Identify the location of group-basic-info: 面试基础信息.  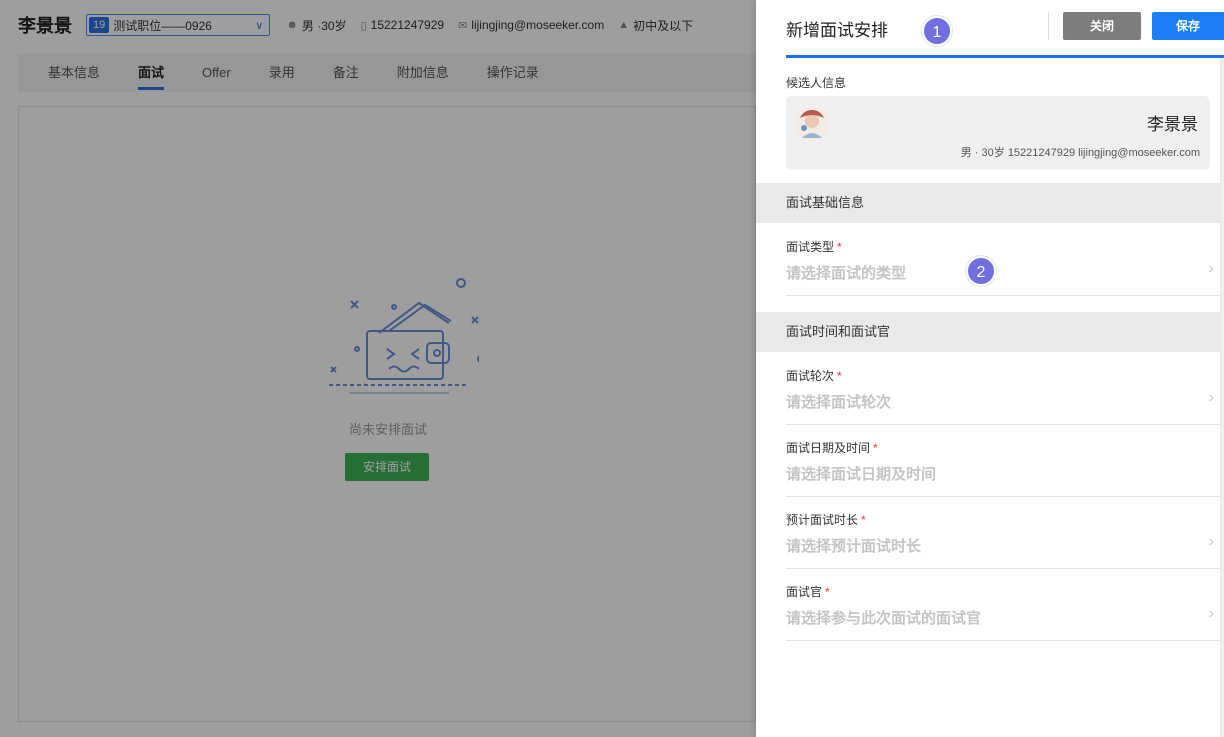
(988, 203).